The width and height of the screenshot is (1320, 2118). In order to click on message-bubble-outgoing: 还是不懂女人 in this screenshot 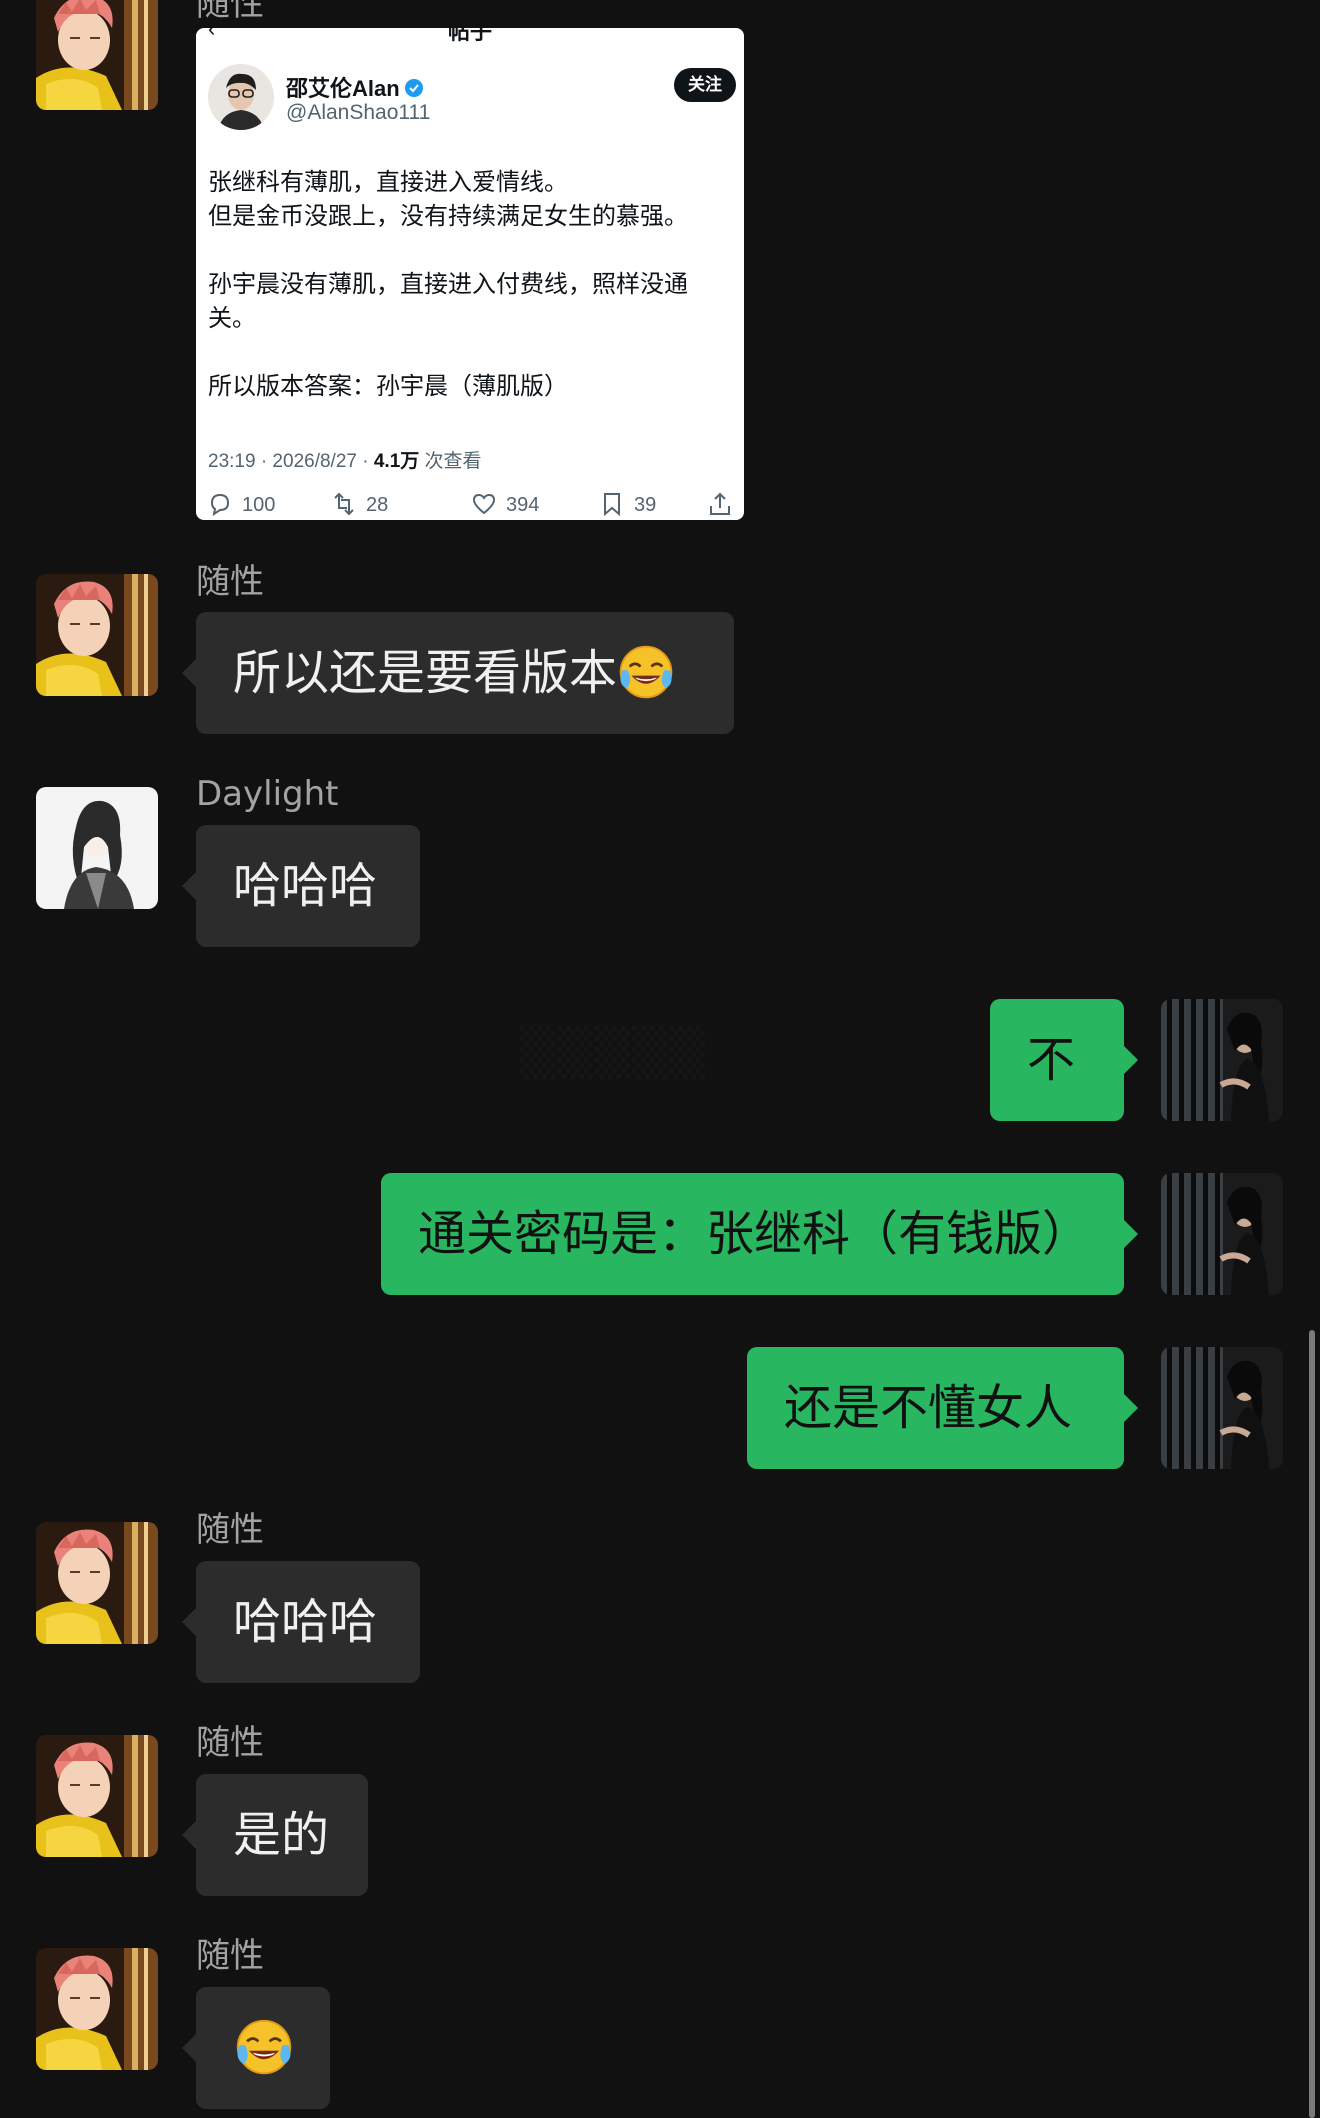, I will do `click(942, 1408)`.